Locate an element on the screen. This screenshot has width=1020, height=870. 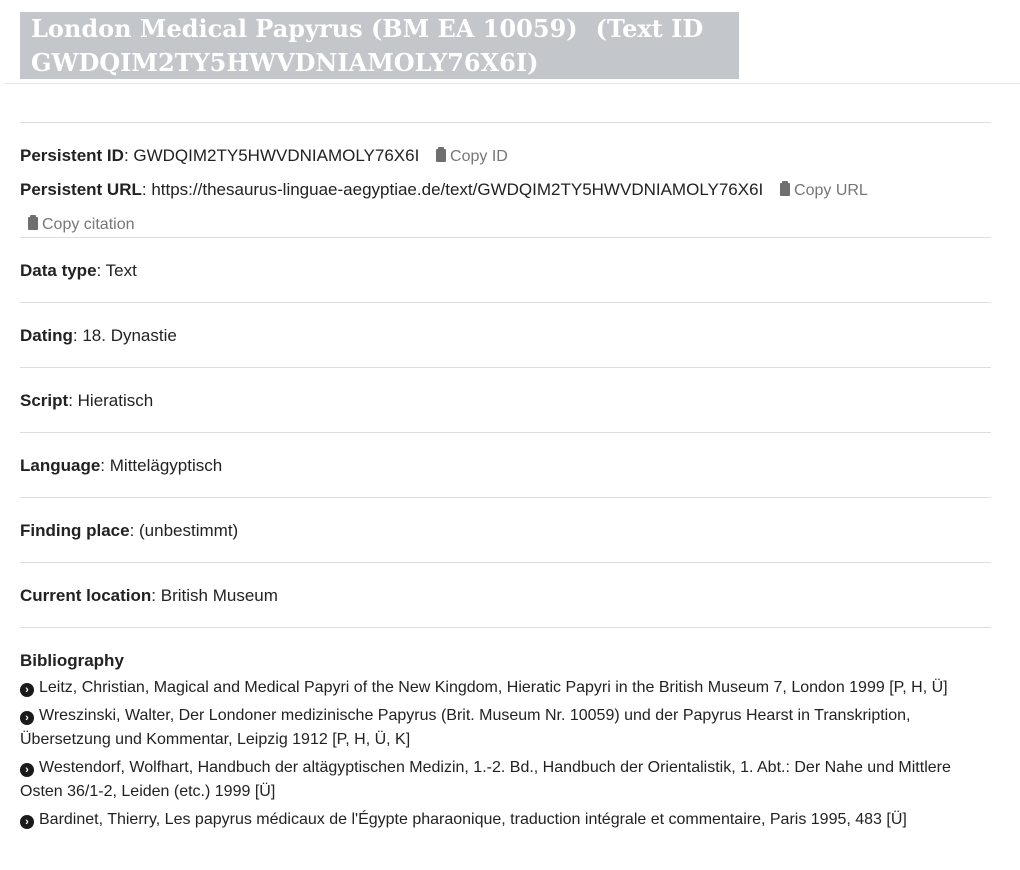
header-divider is located at coordinates (512, 83).